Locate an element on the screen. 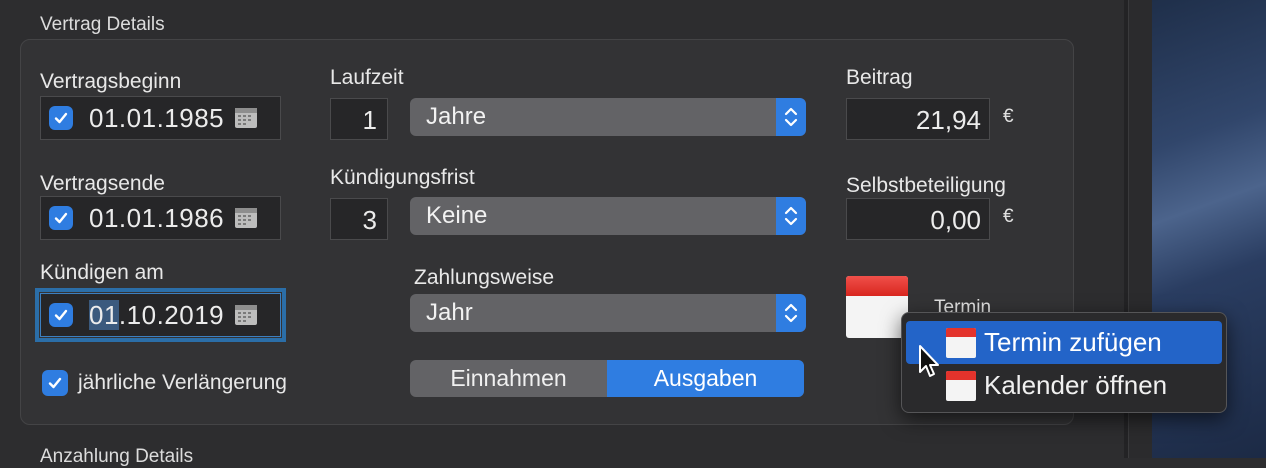  termin-context-menu: Termin zufügen Kalender öffnen is located at coordinates (1064, 362).